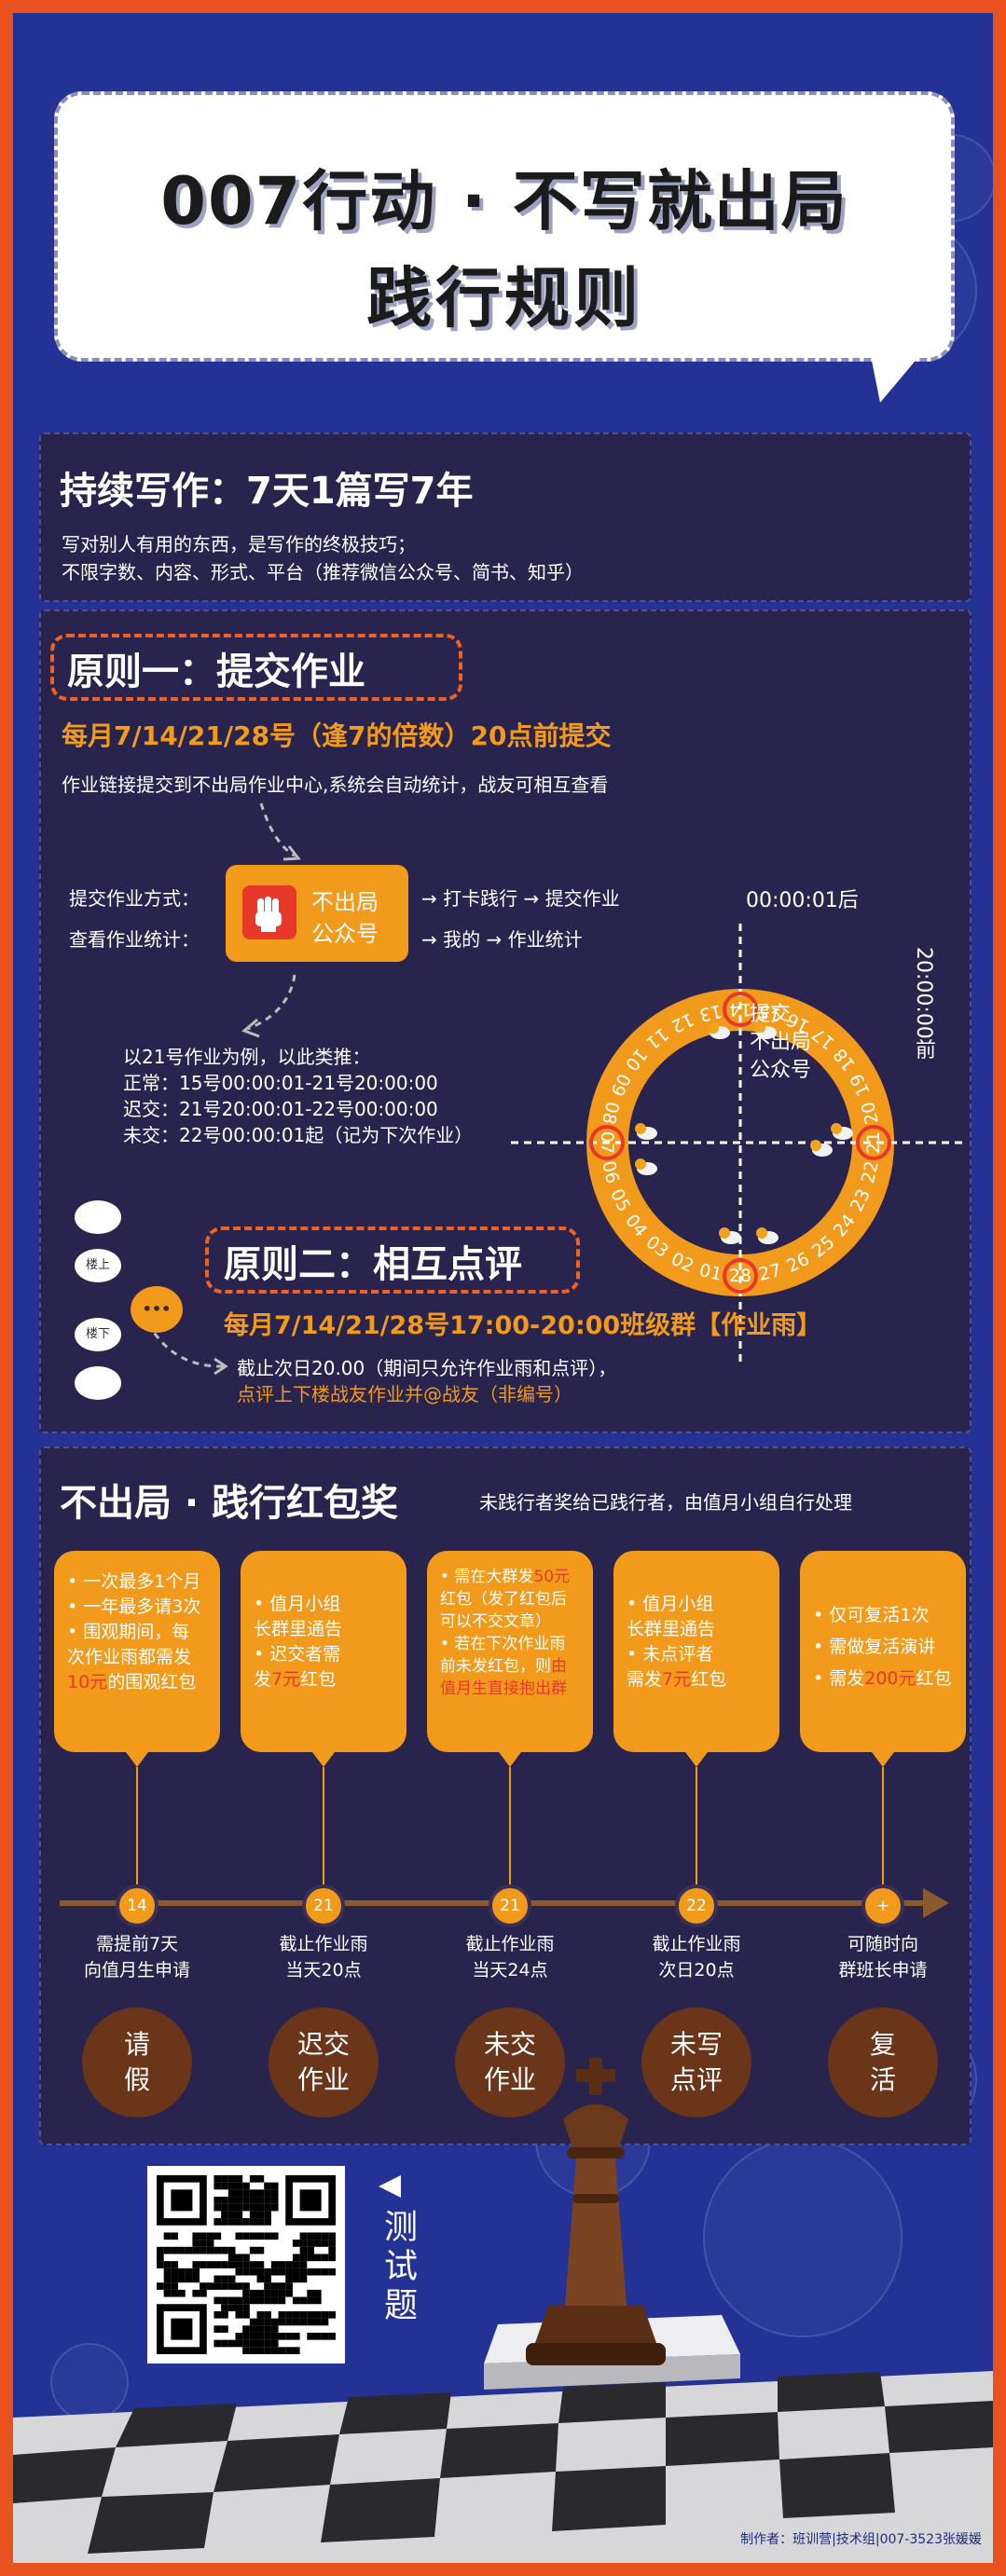 This screenshot has height=2576, width=1006. What do you see at coordinates (98, 1217) in the screenshot?
I see `chat-bubble-empty` at bounding box center [98, 1217].